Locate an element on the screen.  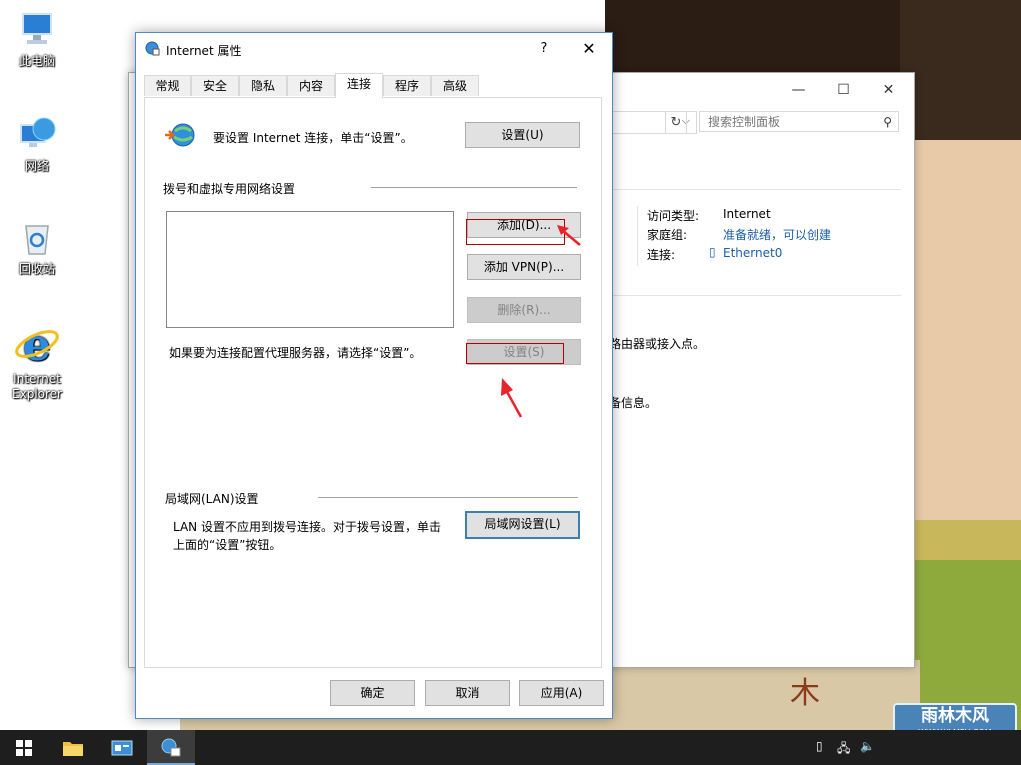
svg-text: e is located at coordinates (37, 344).